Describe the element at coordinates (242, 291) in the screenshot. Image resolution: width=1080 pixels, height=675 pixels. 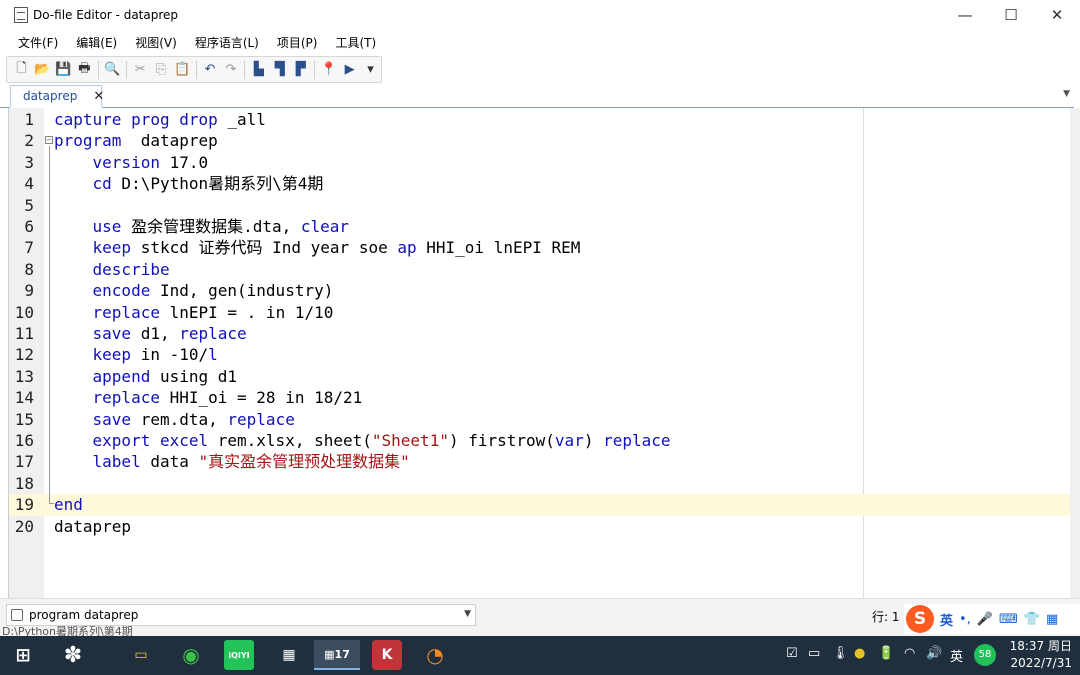
I see `text-token: Ind, gen(industry)` at that location.